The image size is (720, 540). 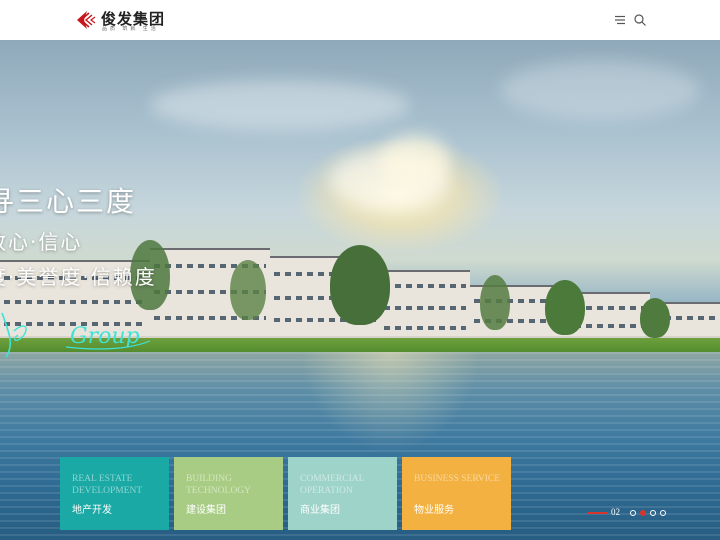 What do you see at coordinates (320, 510) in the screenshot?
I see `tile-label: 商业集团` at bounding box center [320, 510].